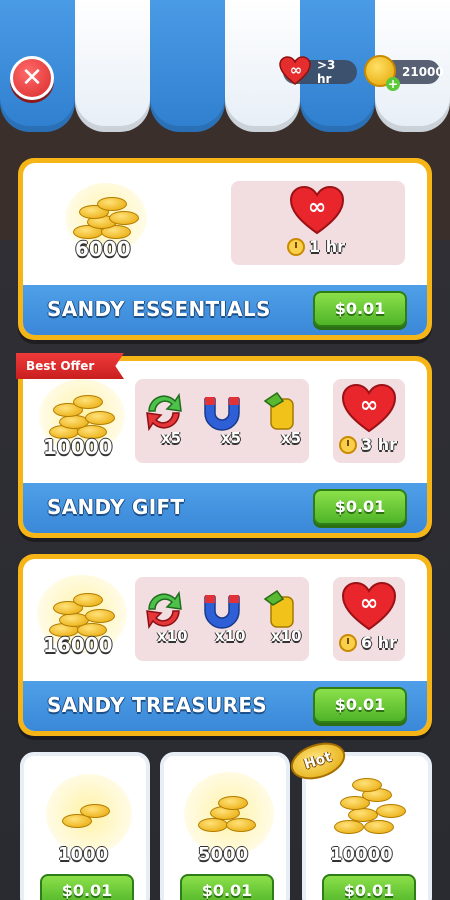 The height and width of the screenshot is (900, 450). I want to click on best-offer-badge: Best Offer, so click(70, 366).